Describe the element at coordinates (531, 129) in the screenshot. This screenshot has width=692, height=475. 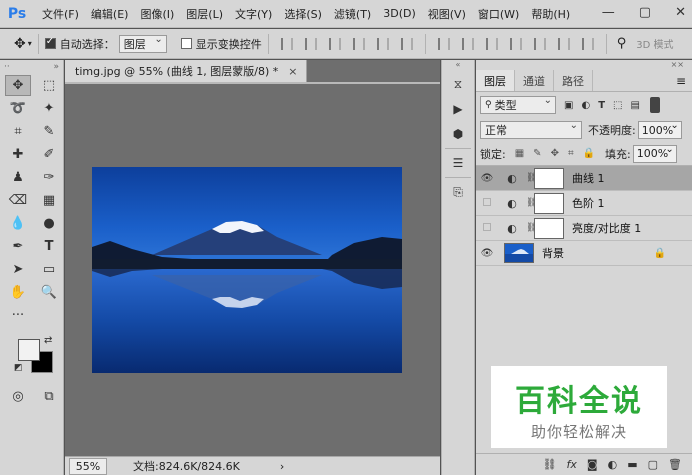
I see `blend-mode-dropdown: 正常` at that location.